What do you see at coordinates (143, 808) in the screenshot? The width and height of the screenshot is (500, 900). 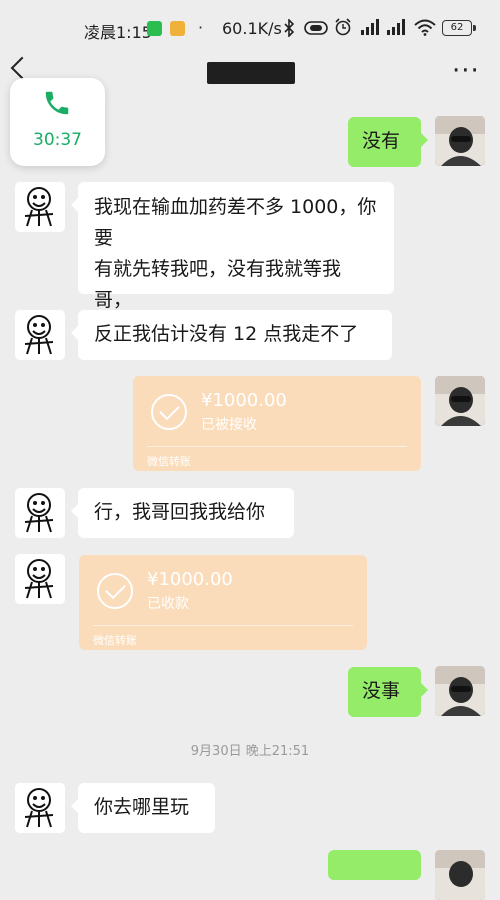 I see `message-bubble-received: 你去哪里玩` at bounding box center [143, 808].